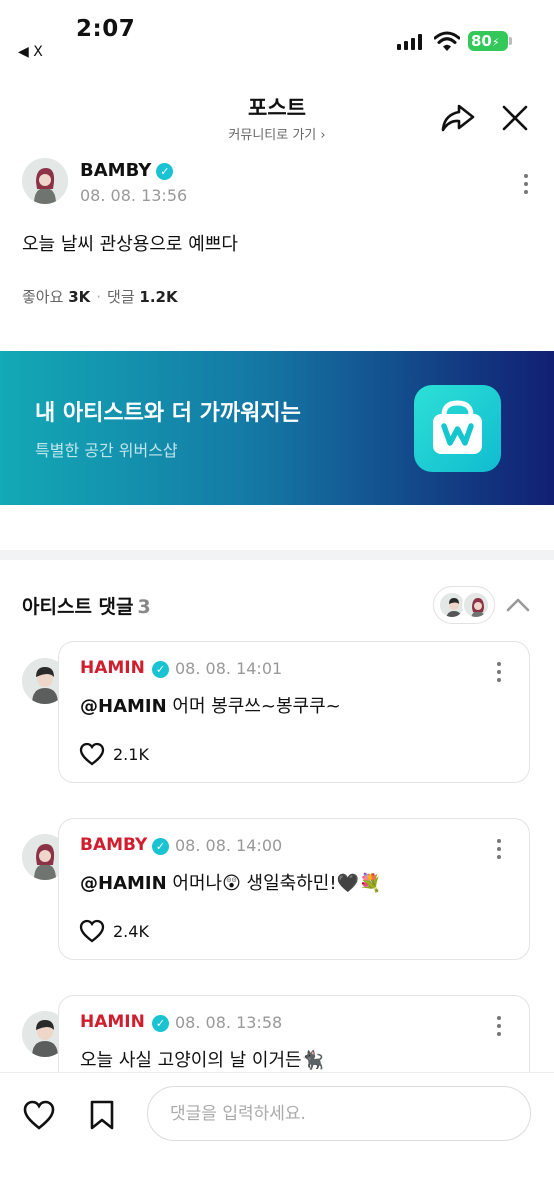 The height and width of the screenshot is (1200, 554). I want to click on bottom-action-bar, so click(277, 1136).